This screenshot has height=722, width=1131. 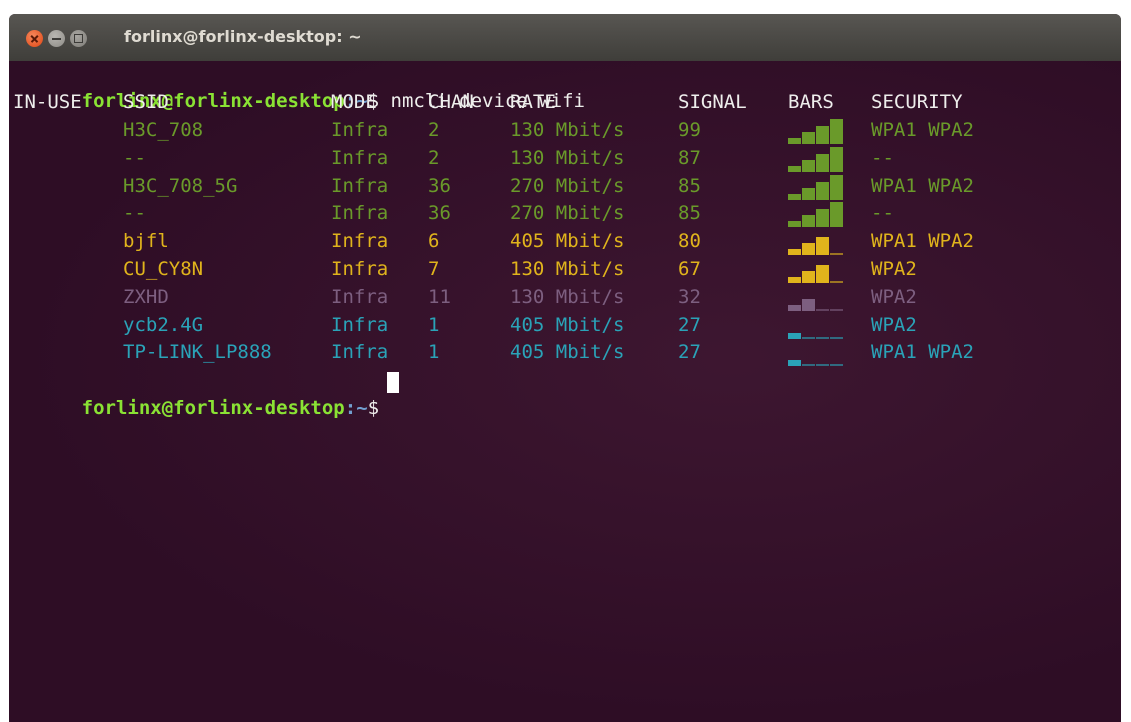 What do you see at coordinates (354, 102) in the screenshot?
I see `header-mode: MODE` at bounding box center [354, 102].